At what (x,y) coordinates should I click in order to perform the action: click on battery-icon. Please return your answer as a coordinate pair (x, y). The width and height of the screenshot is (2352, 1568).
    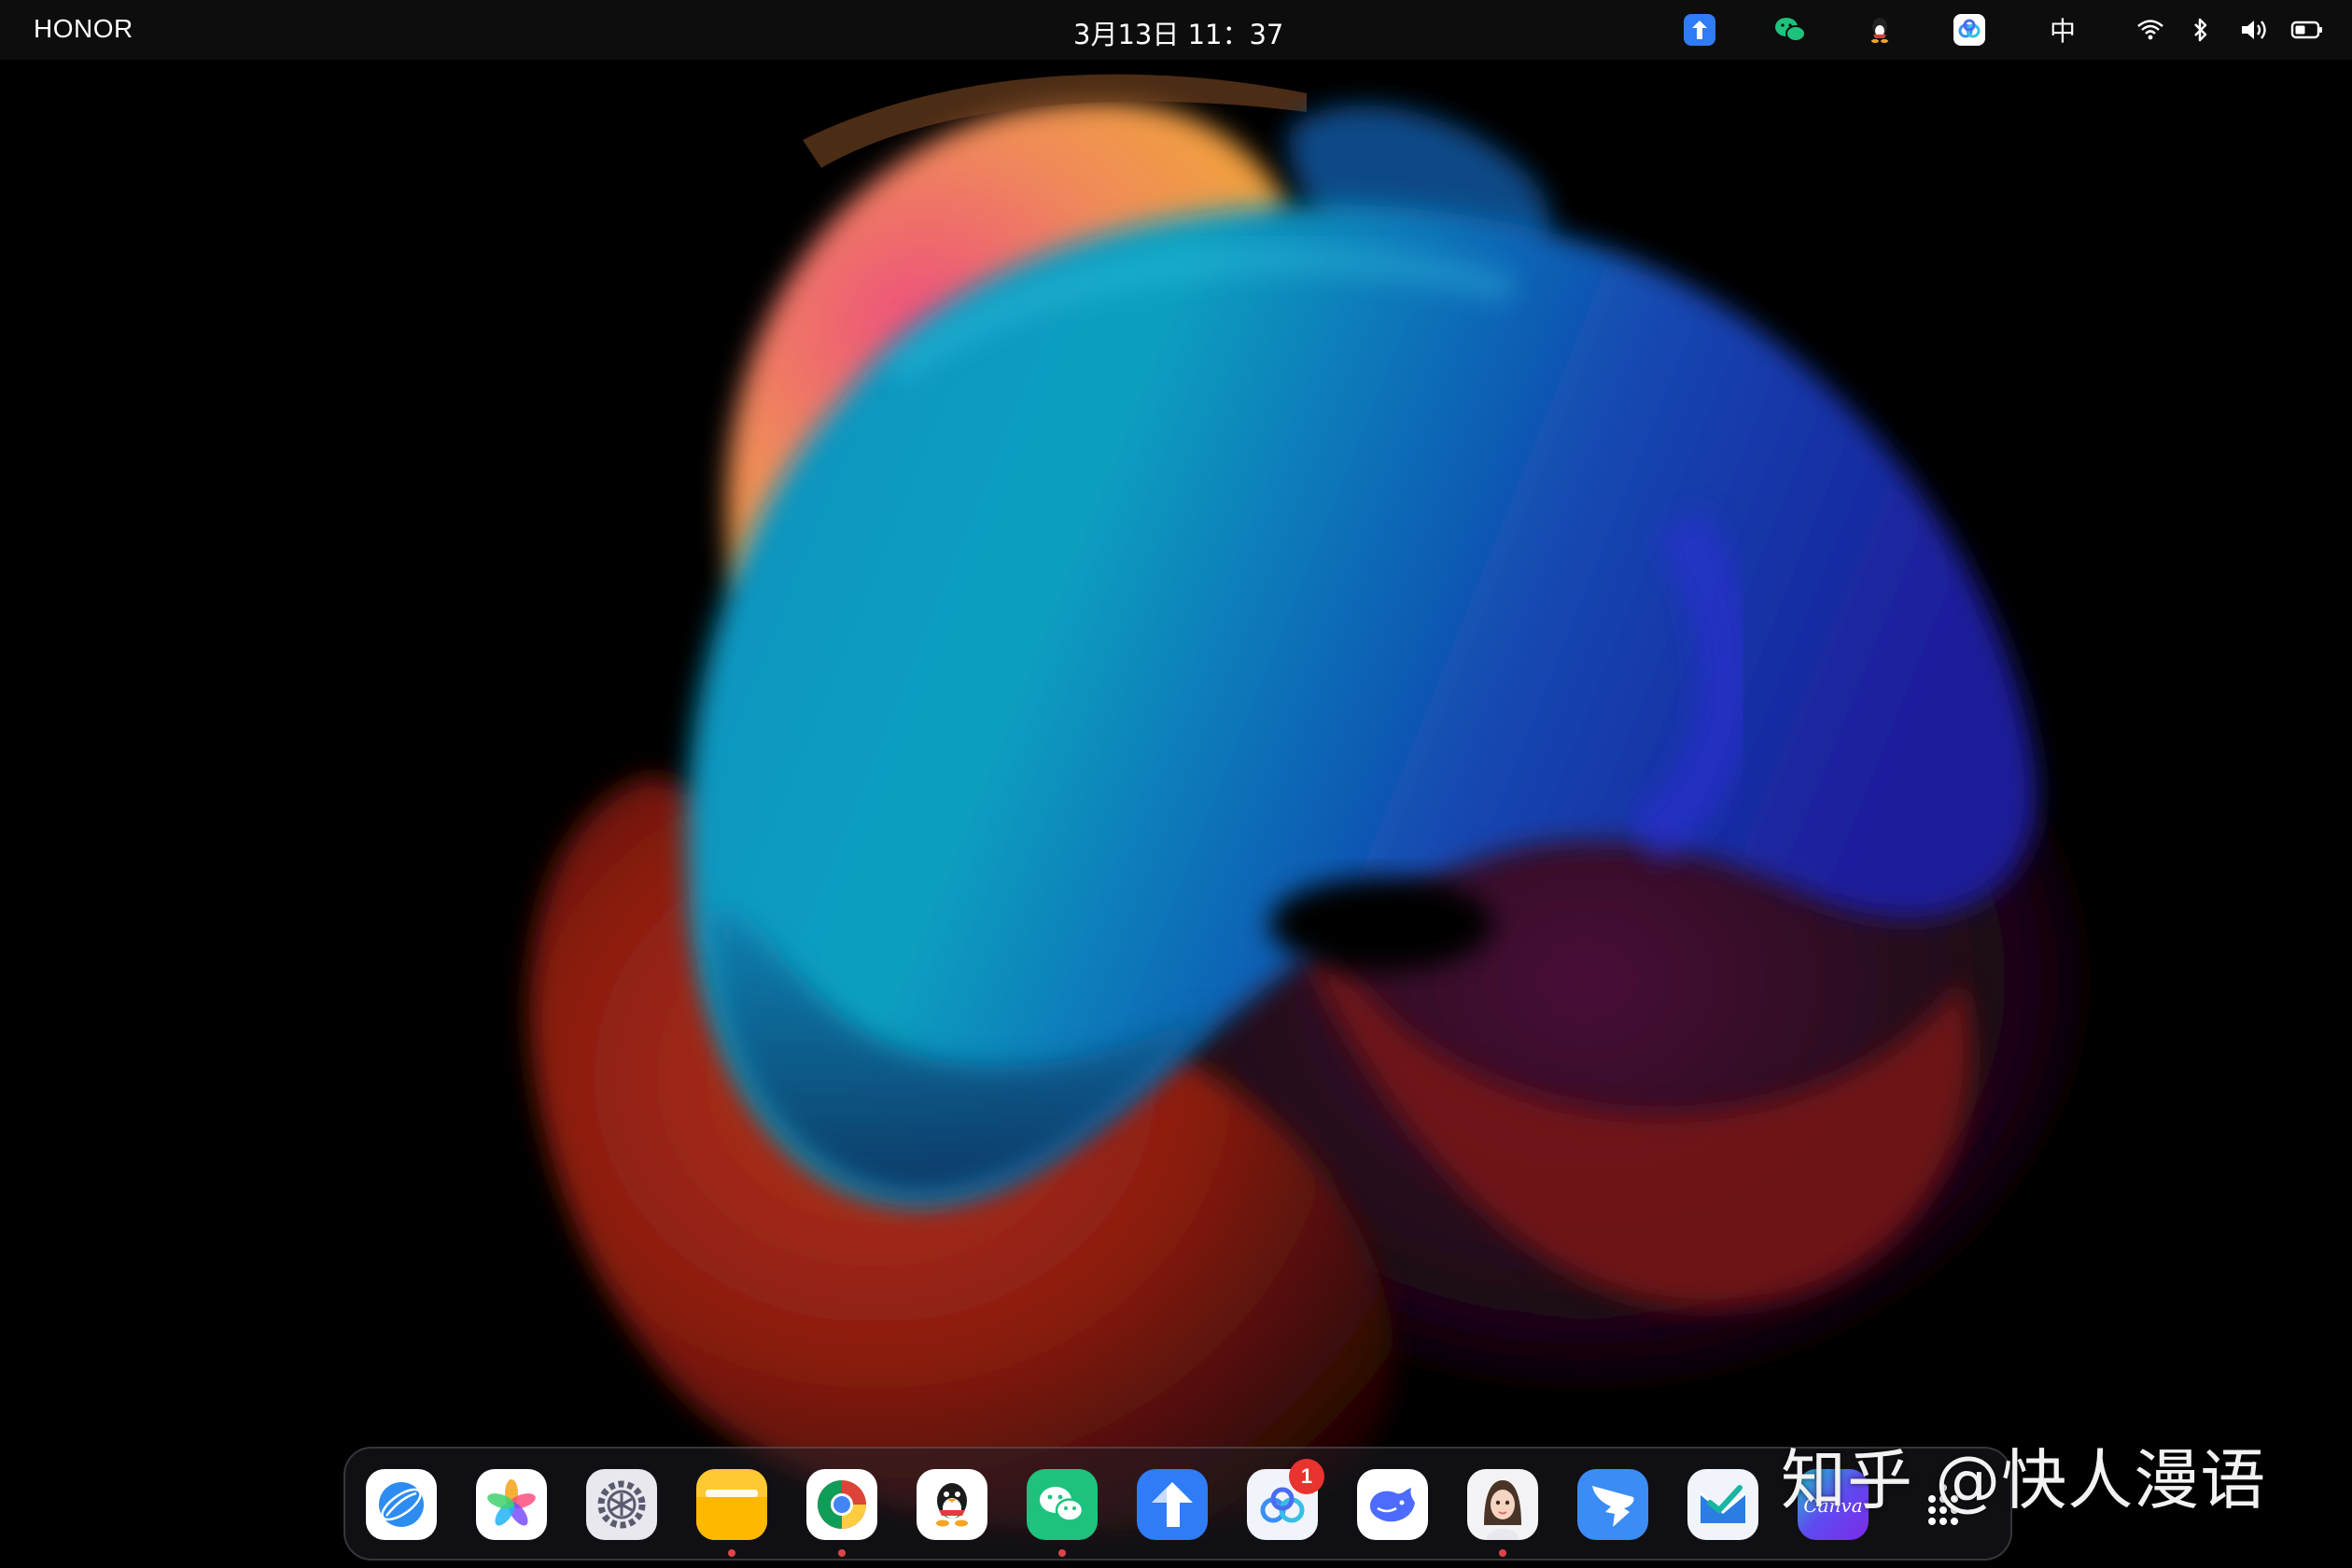
    Looking at the image, I should click on (2307, 30).